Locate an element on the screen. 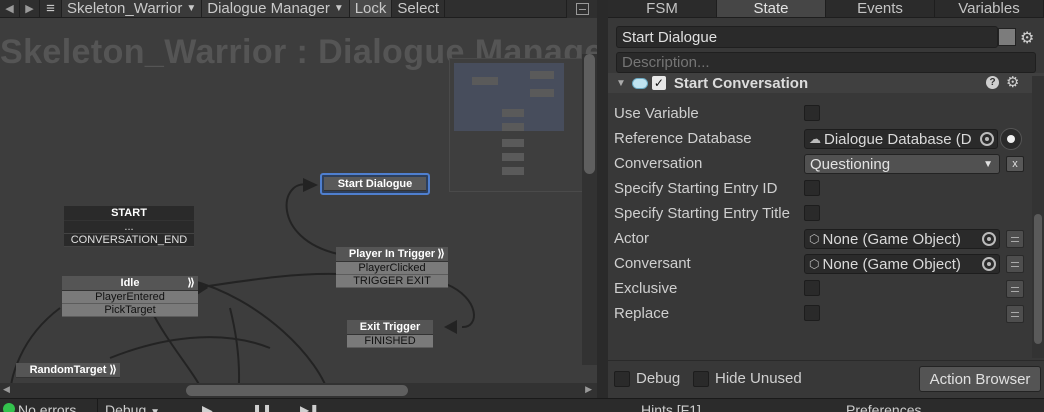  state-transition: PickTarget is located at coordinates (130, 310).